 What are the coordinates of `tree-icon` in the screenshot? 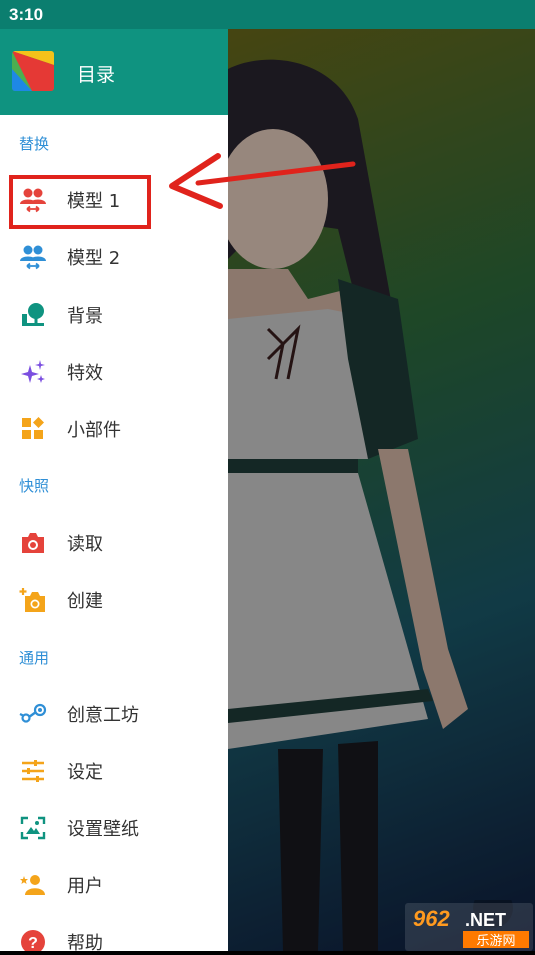 It's located at (33, 314).